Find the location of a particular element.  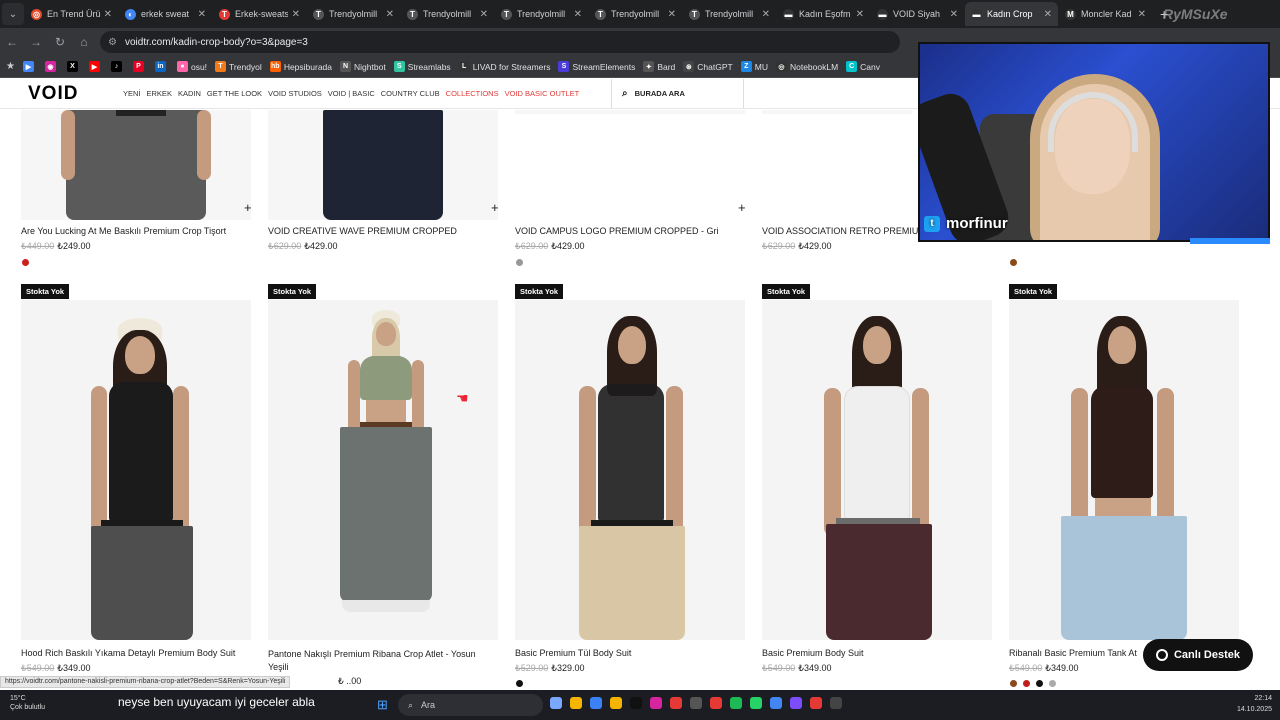

home-button: ⌂ is located at coordinates (84, 42).